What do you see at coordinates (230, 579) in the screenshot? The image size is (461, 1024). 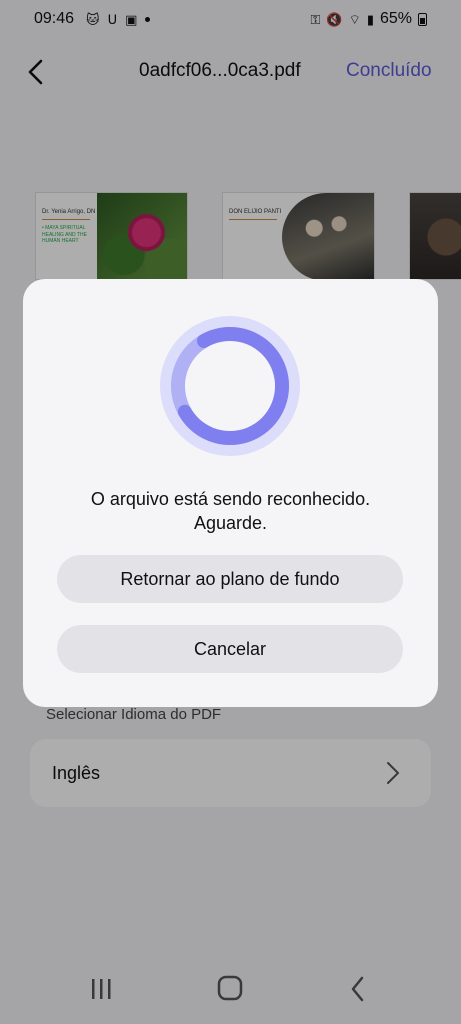 I see `run-in-background-button: Retornar ao plano de fundo` at bounding box center [230, 579].